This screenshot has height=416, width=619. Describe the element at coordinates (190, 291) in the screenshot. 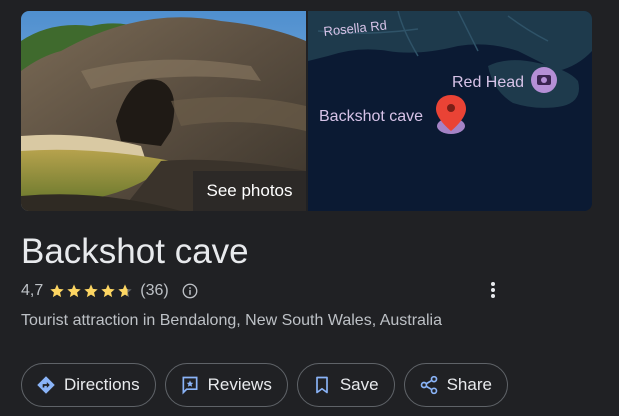

I see `info-icon` at that location.